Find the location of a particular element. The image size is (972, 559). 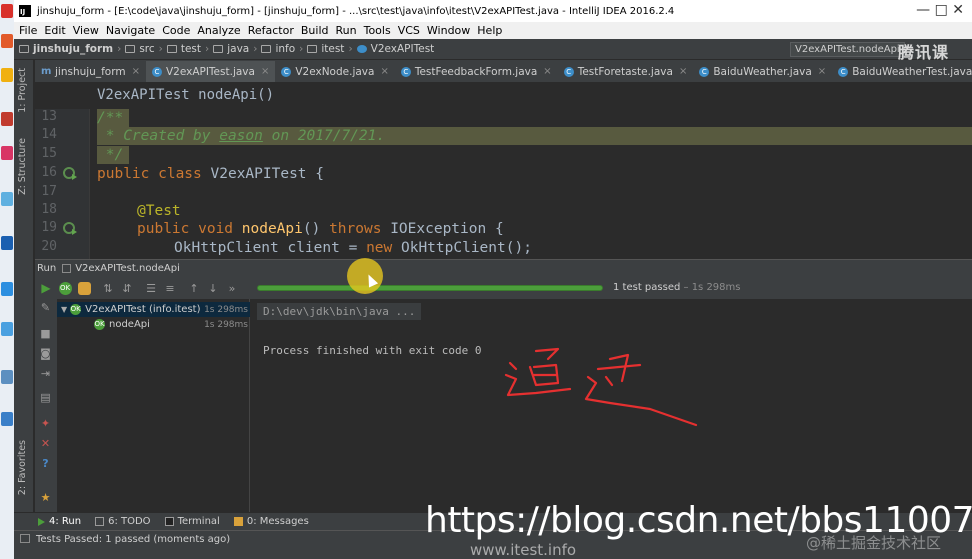

menu-run: Run is located at coordinates (346, 30).